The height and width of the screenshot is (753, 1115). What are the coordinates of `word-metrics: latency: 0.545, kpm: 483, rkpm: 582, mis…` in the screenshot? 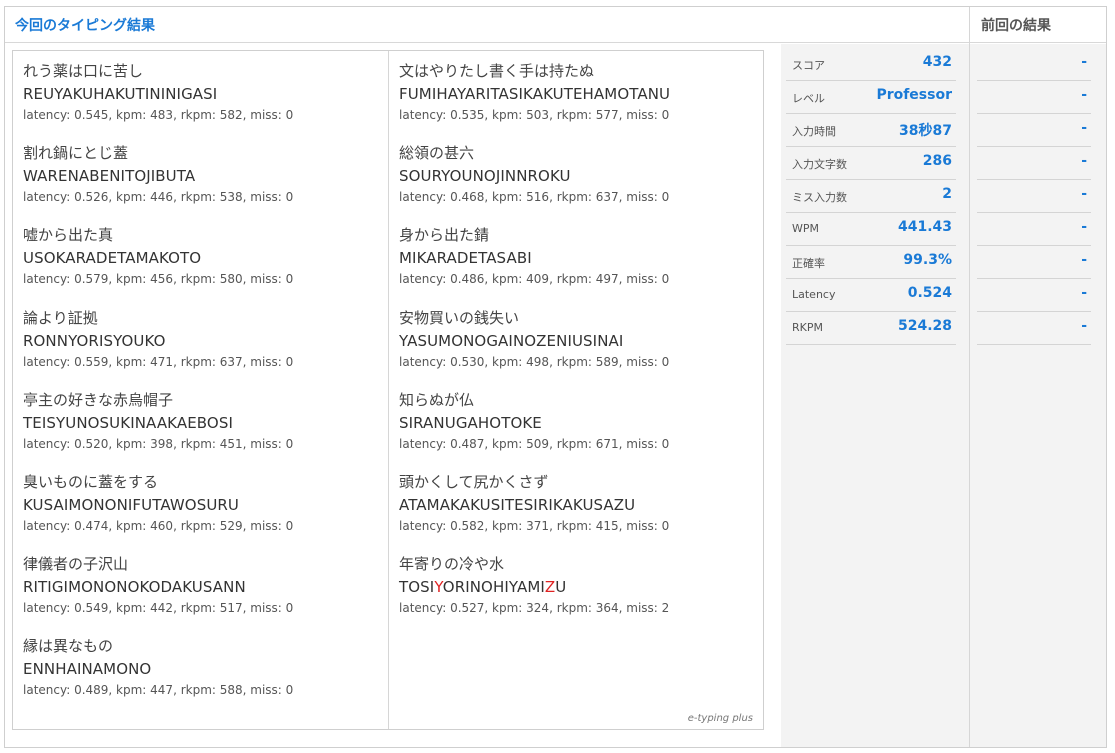 It's located at (158, 115).